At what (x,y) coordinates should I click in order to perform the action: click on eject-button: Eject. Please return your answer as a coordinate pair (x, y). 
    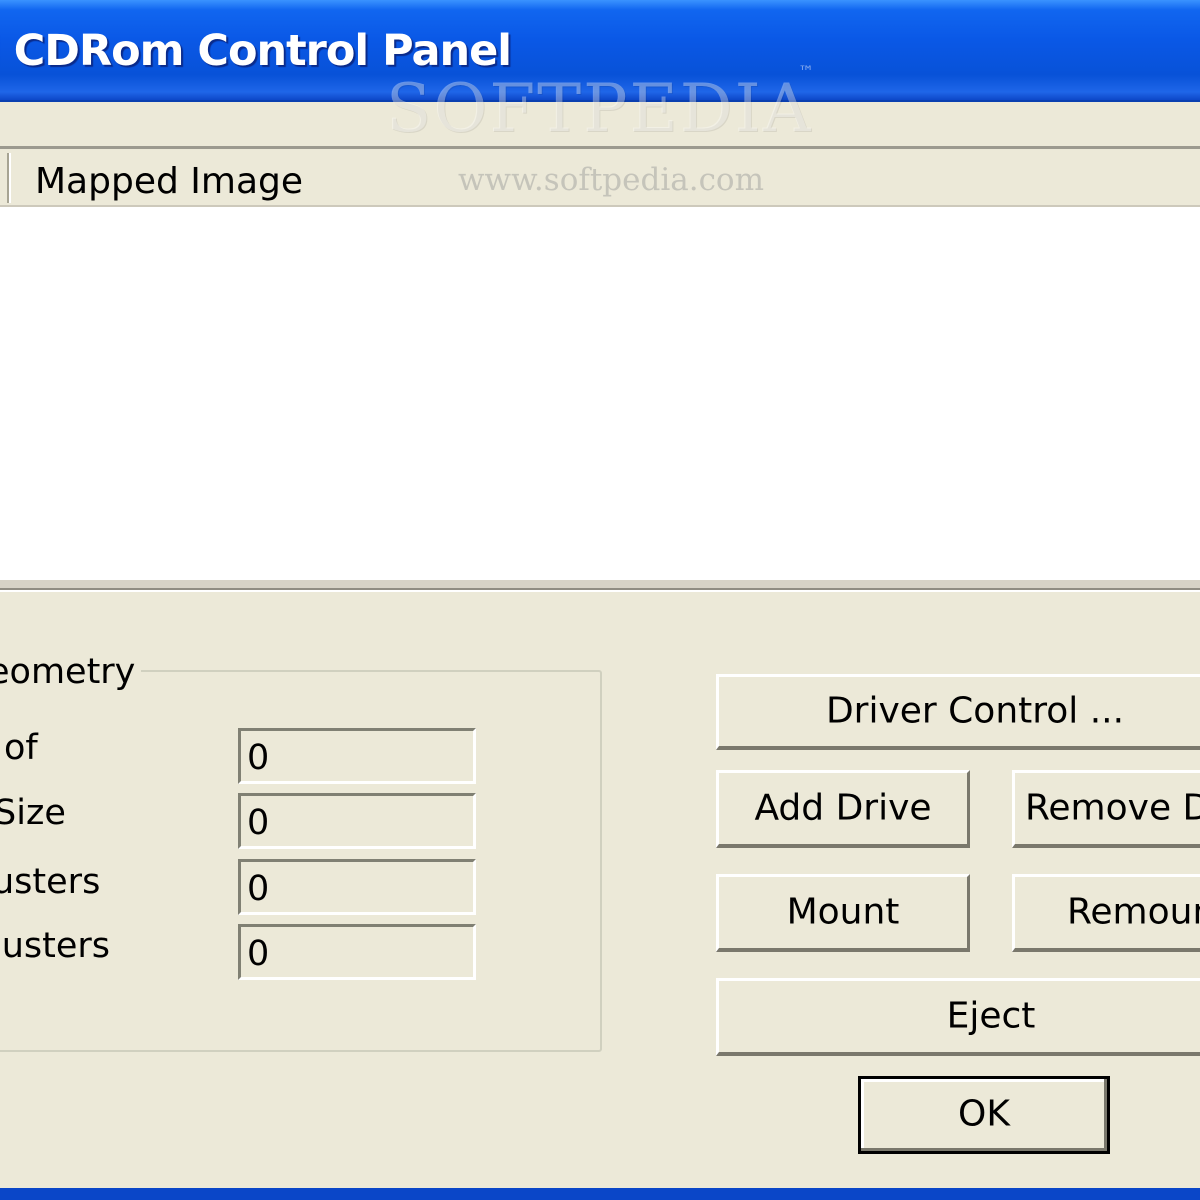
    Looking at the image, I should click on (958, 1017).